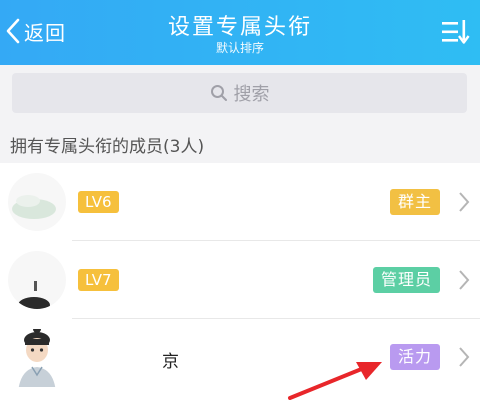  I want to click on annotation-arrow-icon, so click(335, 381).